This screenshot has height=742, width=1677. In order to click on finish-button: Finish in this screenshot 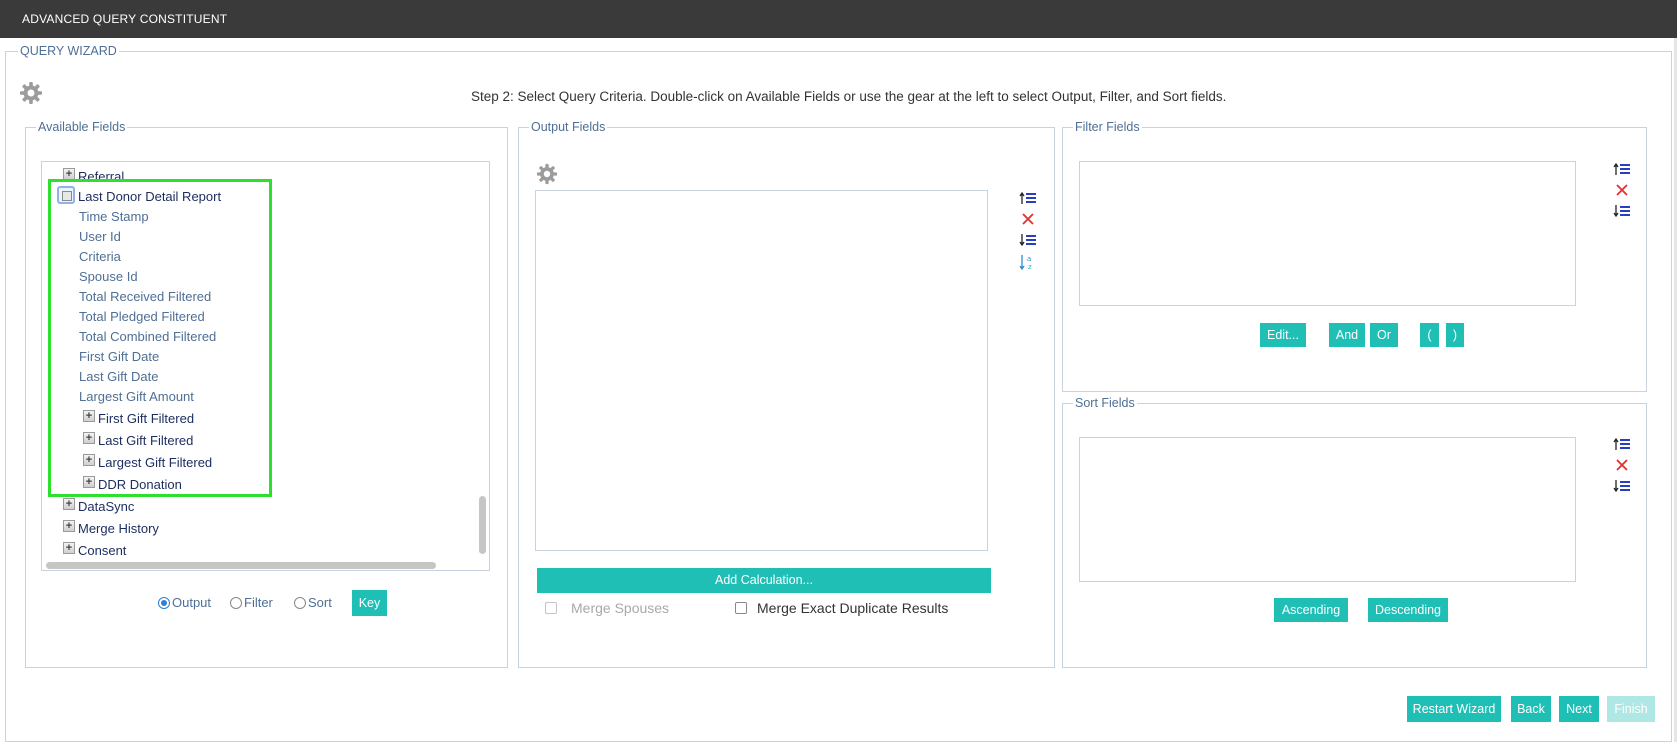, I will do `click(1631, 709)`.